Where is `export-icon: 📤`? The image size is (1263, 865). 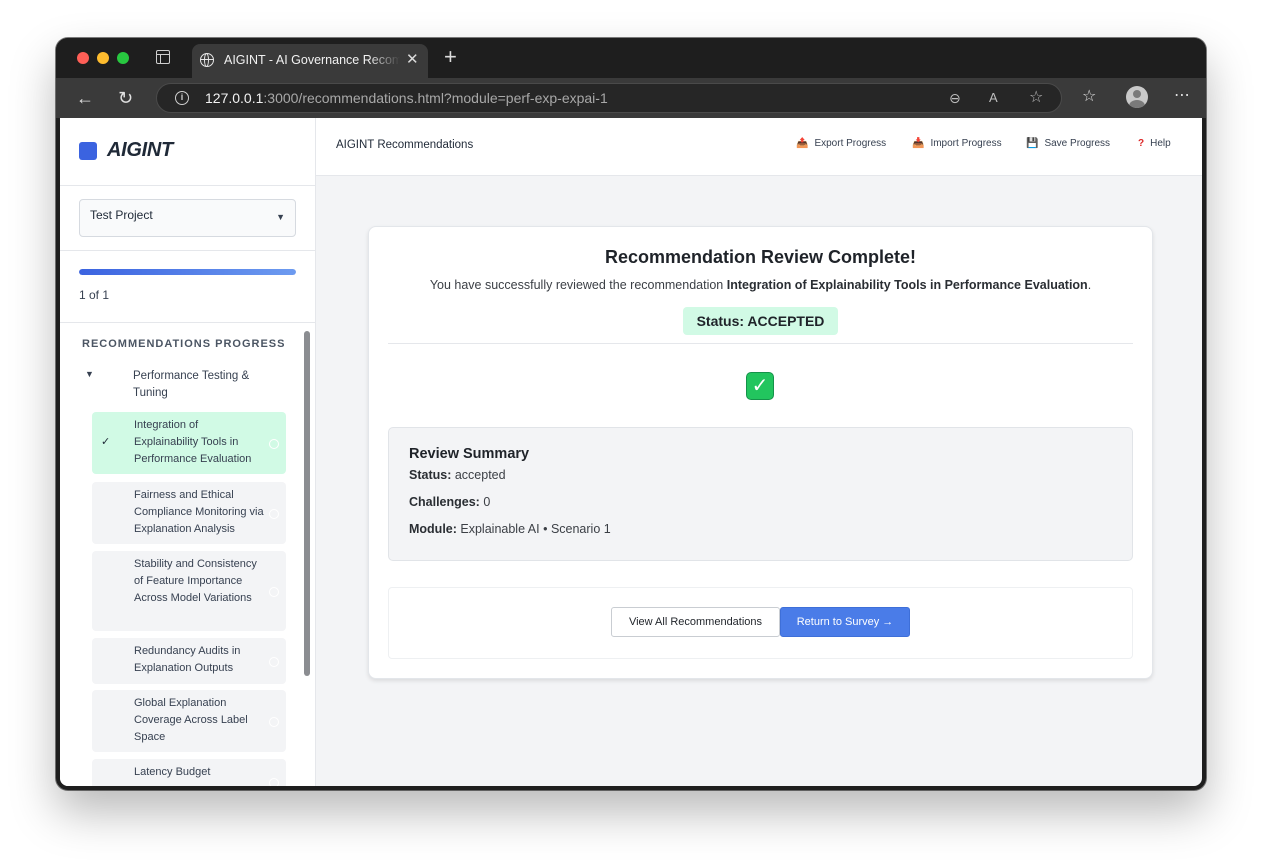
export-icon: 📤 is located at coordinates (802, 143).